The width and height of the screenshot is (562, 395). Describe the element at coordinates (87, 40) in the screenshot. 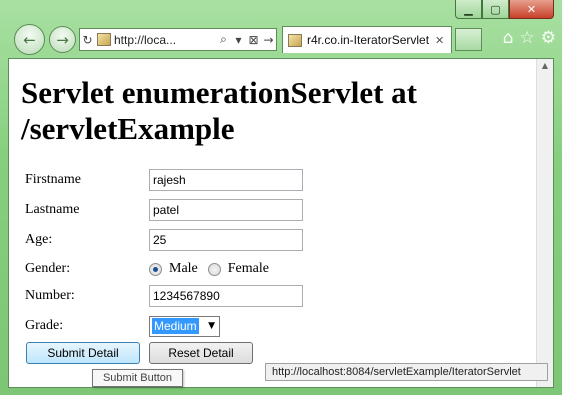

I see `refresh-icon: ↻` at that location.